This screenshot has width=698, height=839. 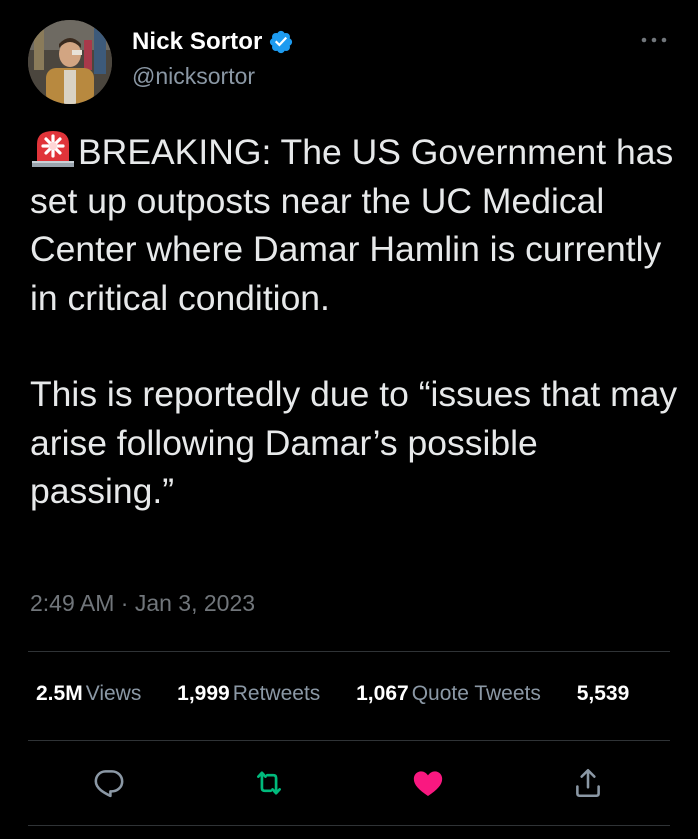 What do you see at coordinates (428, 783) in the screenshot?
I see `like-icon` at bounding box center [428, 783].